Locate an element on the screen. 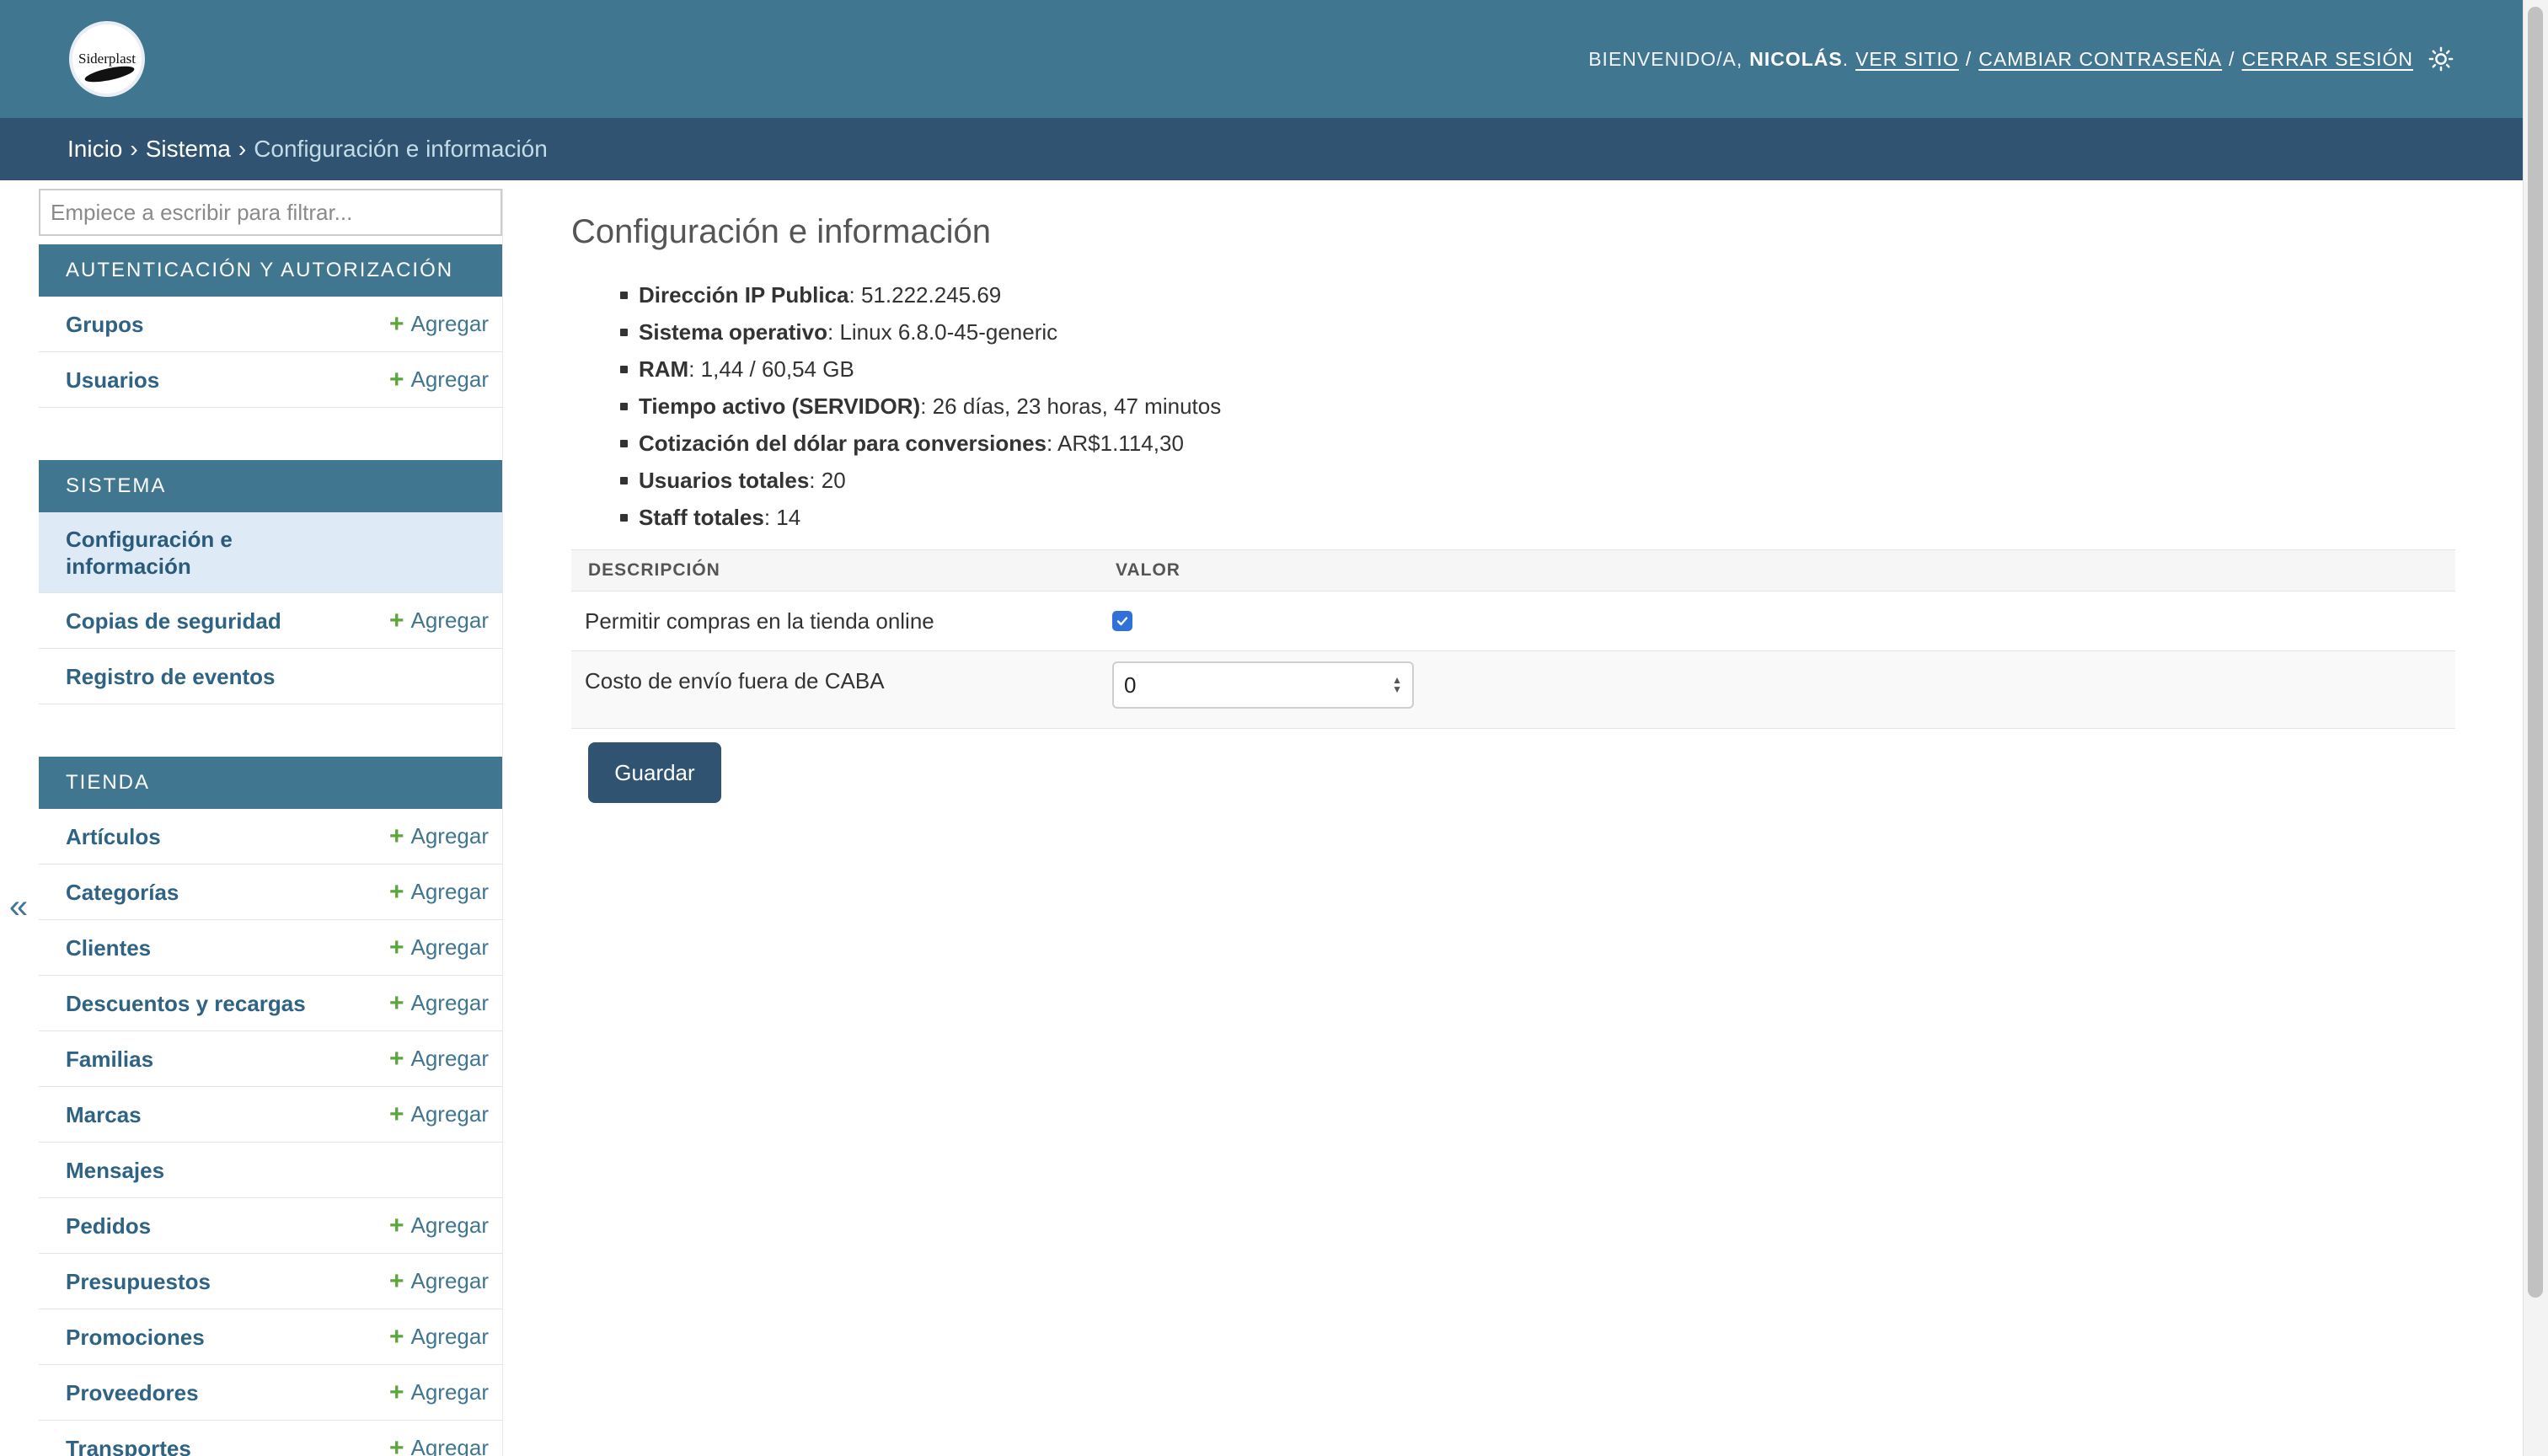 This screenshot has width=2548, height=1456. sidebar-item: Configuración e información is located at coordinates (270, 552).